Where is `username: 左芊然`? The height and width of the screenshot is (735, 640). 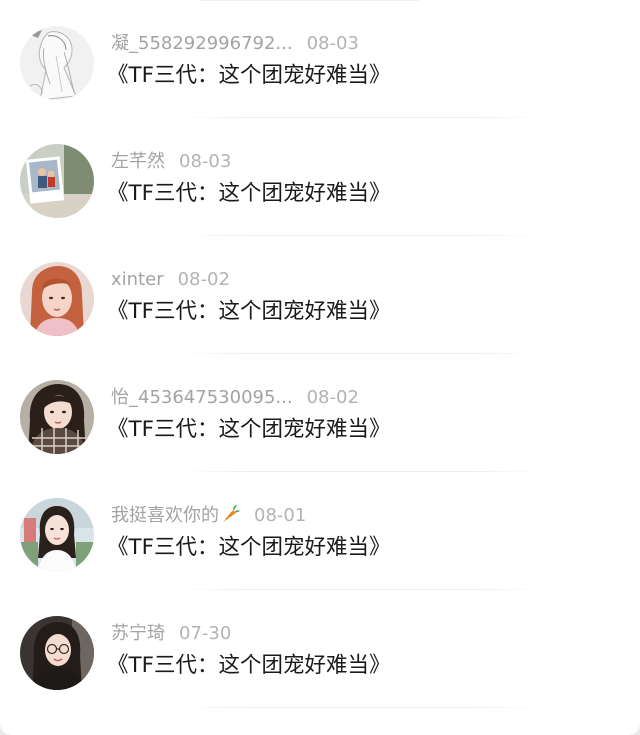 username: 左芊然 is located at coordinates (138, 161).